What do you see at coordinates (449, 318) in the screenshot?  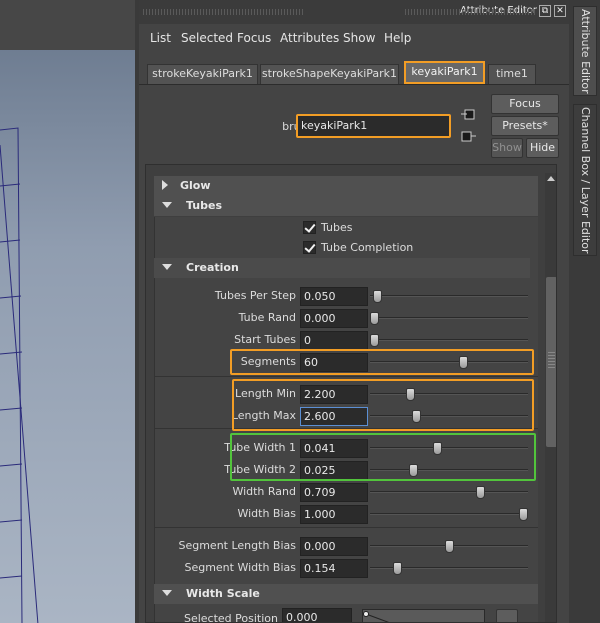 I see `tube-rand-slider-track` at bounding box center [449, 318].